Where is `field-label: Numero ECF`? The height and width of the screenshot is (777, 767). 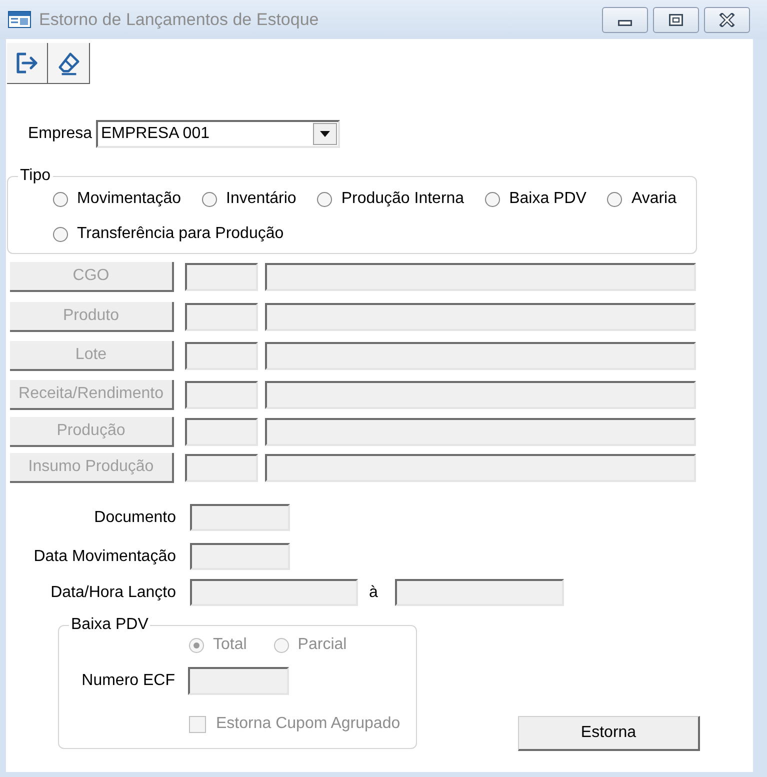 field-label: Numero ECF is located at coordinates (128, 681).